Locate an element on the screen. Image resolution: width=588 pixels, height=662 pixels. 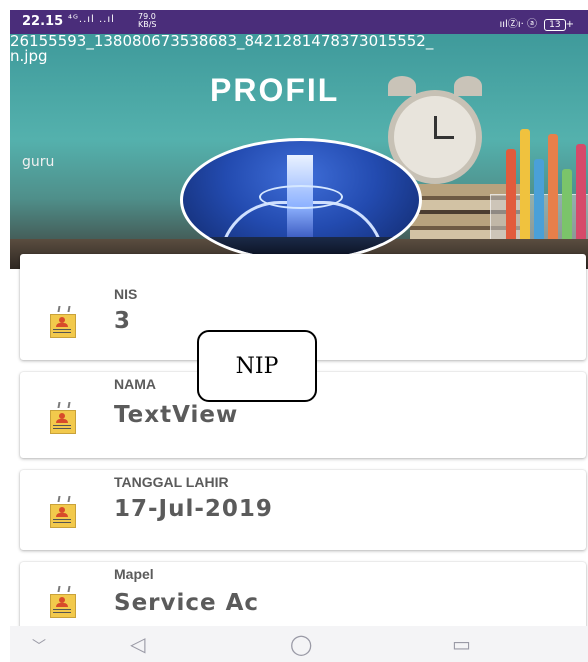
user-role: guru is located at coordinates (38, 162).